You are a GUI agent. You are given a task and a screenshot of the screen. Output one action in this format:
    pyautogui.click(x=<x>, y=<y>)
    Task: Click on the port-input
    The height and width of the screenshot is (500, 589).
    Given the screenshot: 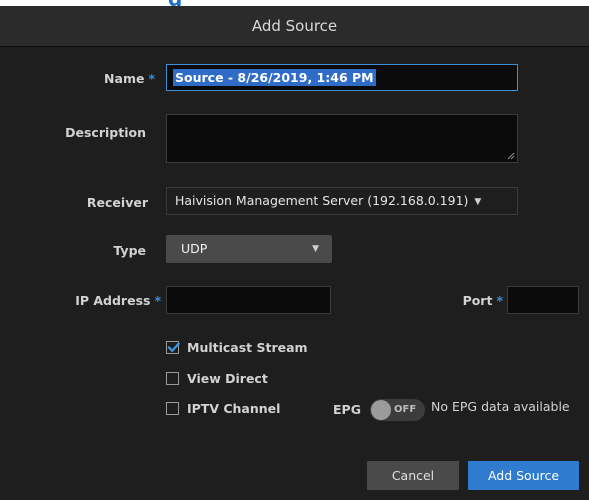 What is the action you would take?
    pyautogui.click(x=543, y=300)
    